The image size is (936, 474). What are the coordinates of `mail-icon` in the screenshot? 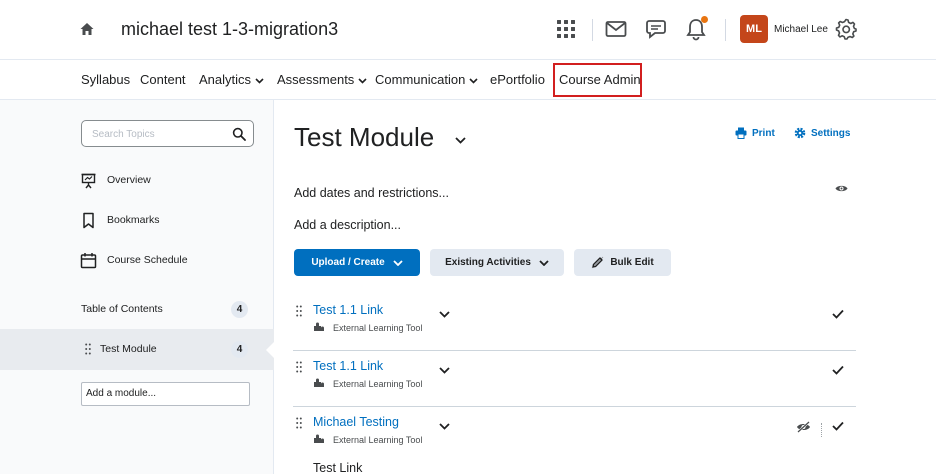 It's located at (616, 29).